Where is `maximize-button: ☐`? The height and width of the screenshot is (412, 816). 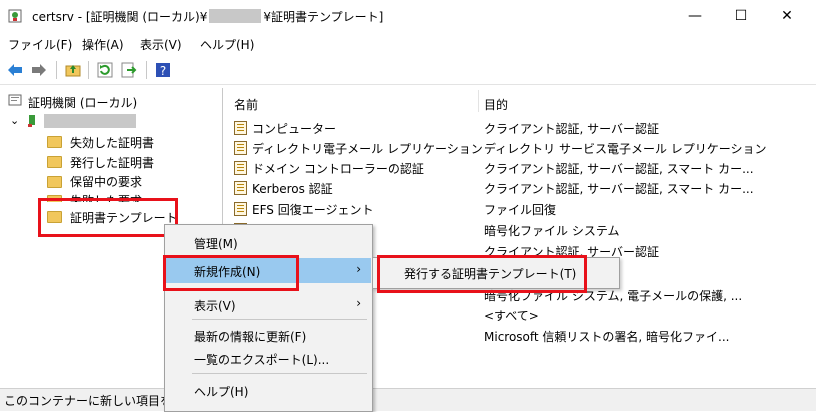 maximize-button: ☐ is located at coordinates (741, 16).